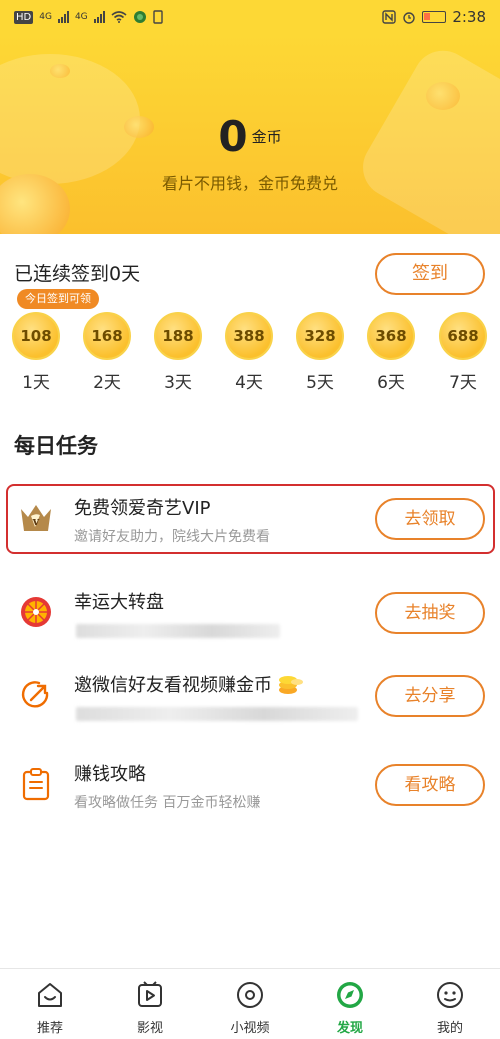 The width and height of the screenshot is (500, 1039). What do you see at coordinates (249, 383) in the screenshot?
I see `day-label: 4天` at bounding box center [249, 383].